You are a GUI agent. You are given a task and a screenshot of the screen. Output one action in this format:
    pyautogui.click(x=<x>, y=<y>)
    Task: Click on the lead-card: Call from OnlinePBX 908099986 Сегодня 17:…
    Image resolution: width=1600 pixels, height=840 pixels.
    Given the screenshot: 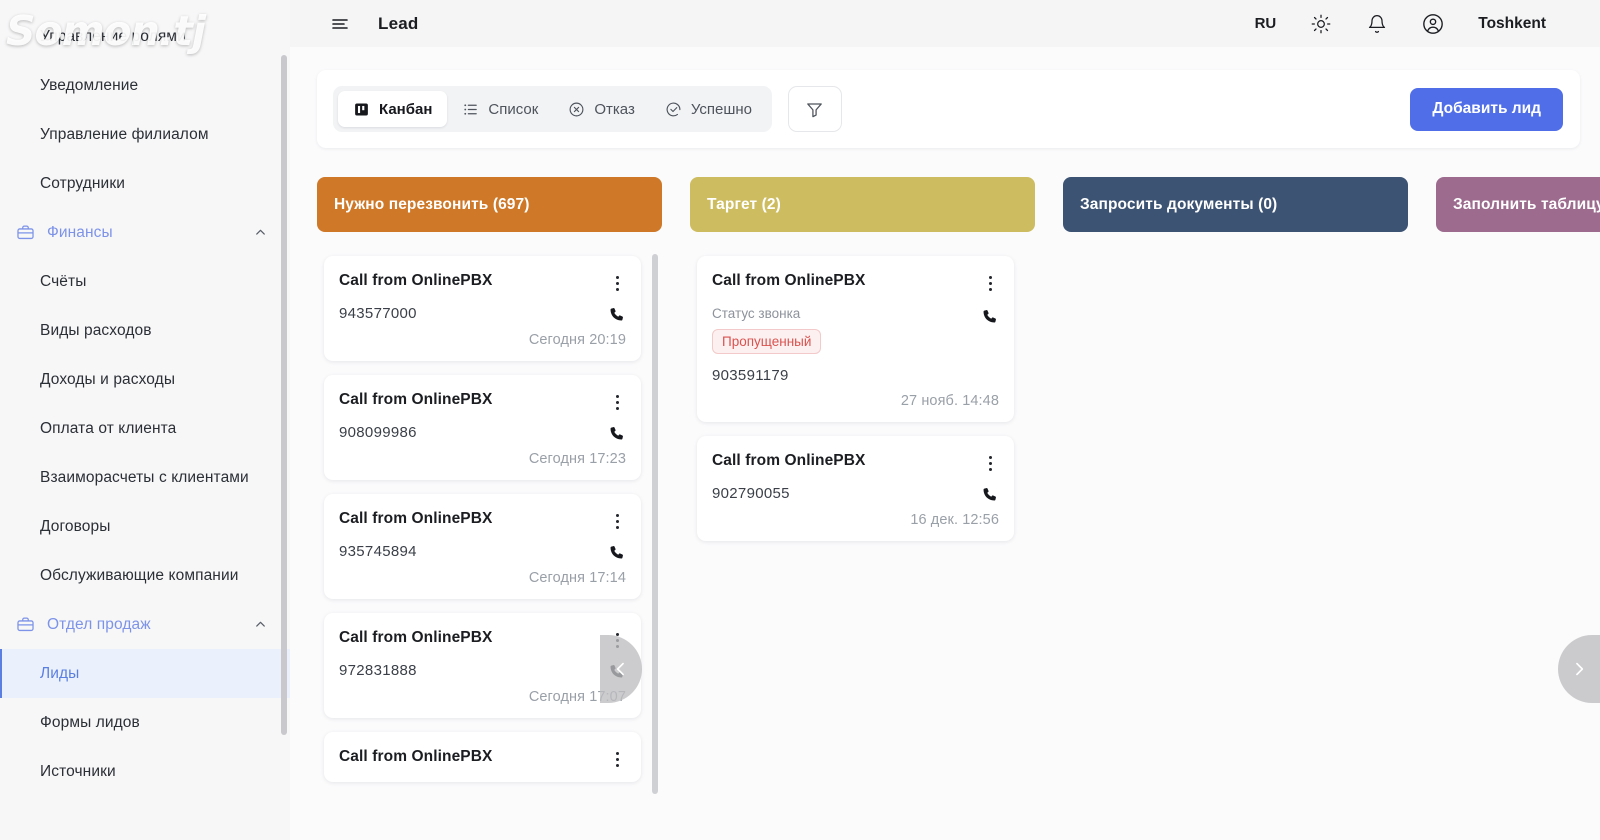 What is the action you would take?
    pyautogui.click(x=482, y=427)
    